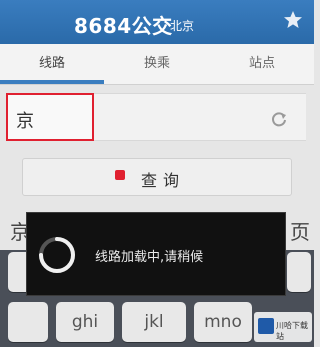  I want to click on search-input-value: 京, so click(25, 121).